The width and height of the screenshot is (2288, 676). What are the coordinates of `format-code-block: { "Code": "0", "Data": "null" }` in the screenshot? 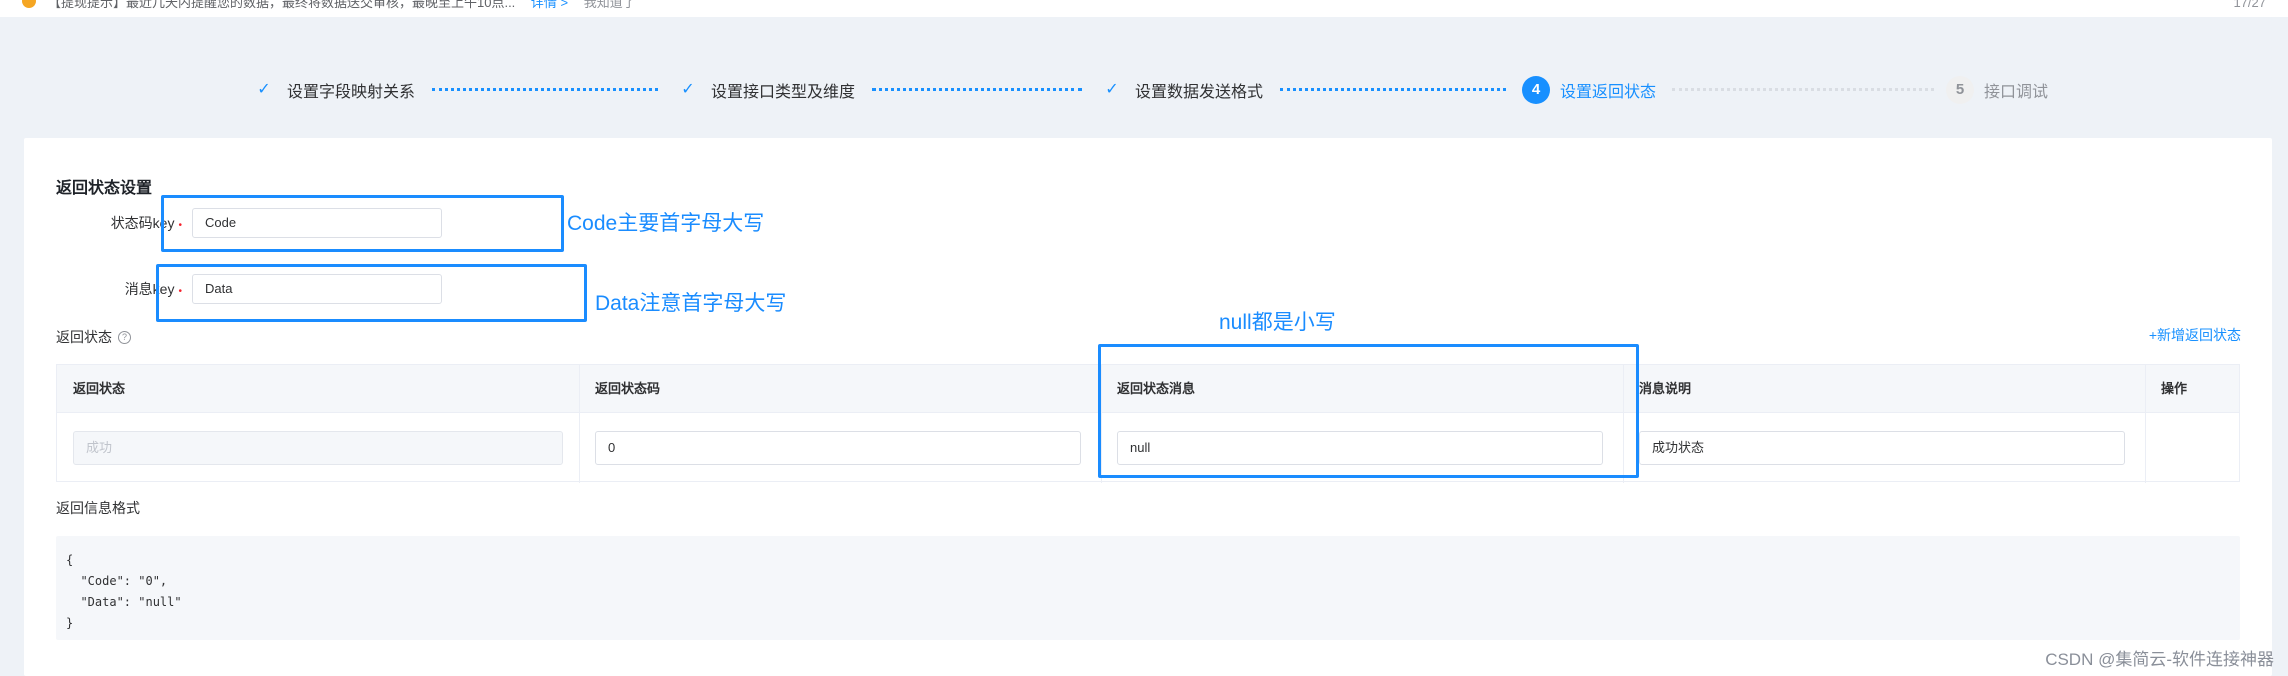 It's located at (1148, 588).